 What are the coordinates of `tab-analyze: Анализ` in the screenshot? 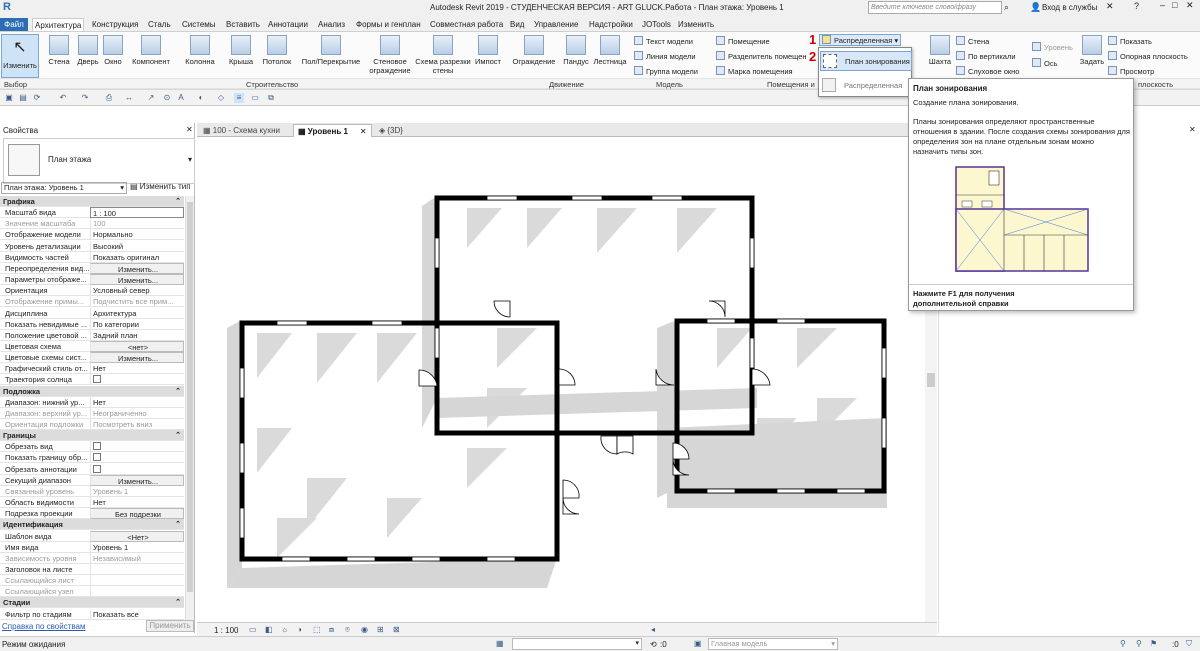 It's located at (331, 24).